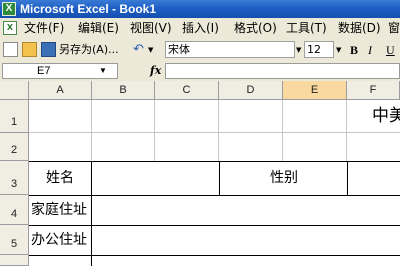 The image size is (400, 266). I want to click on undo-icon: ↶, so click(138, 50).